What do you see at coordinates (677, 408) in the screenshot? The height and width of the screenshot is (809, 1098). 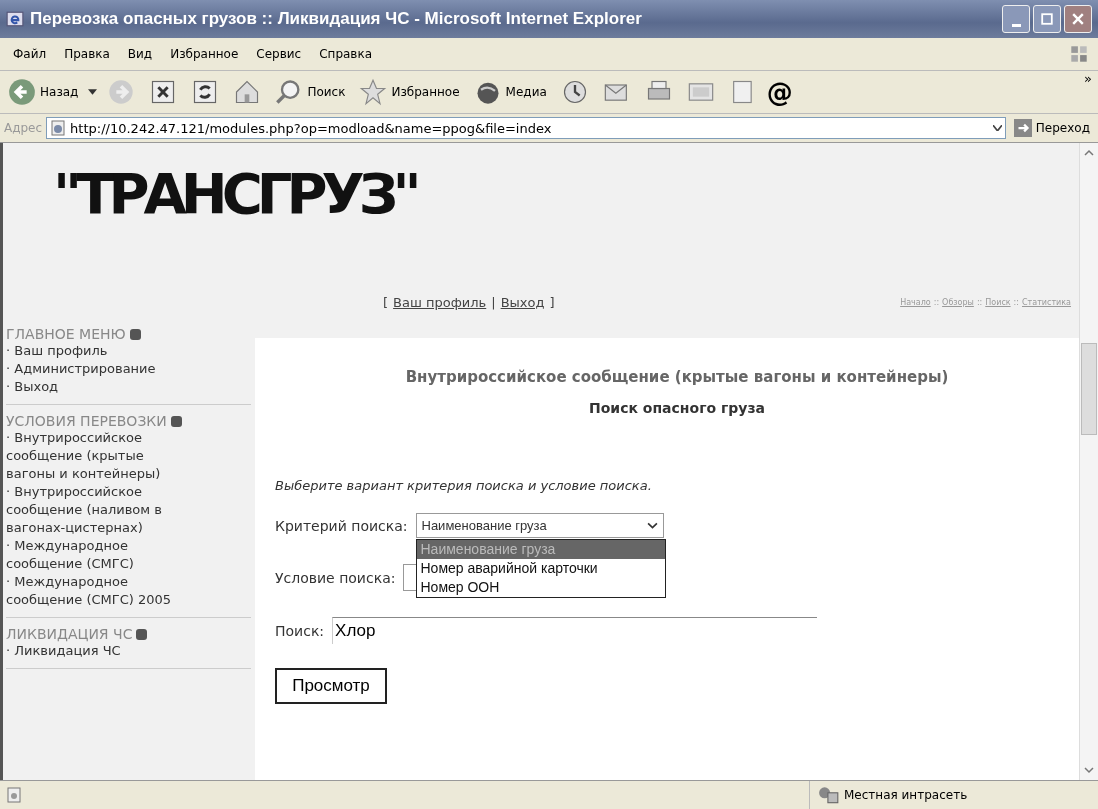 I see `section-heading: Поиск опасного груза` at bounding box center [677, 408].